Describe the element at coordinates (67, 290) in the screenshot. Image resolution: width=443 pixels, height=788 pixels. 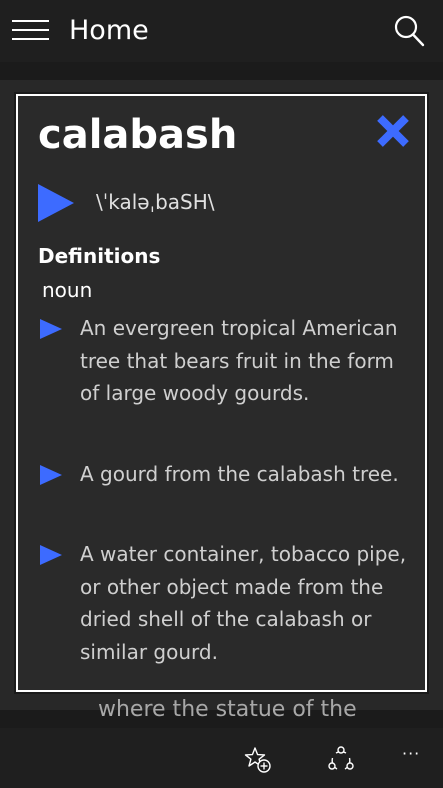
I see `part-of-speech: noun` at that location.